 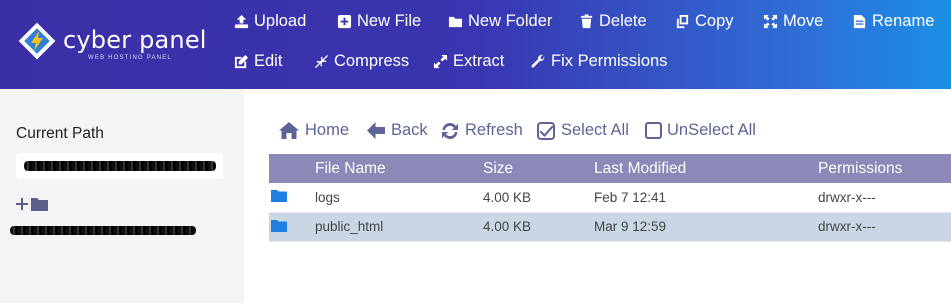 What do you see at coordinates (893, 21) in the screenshot?
I see `rename-button: Rename` at bounding box center [893, 21].